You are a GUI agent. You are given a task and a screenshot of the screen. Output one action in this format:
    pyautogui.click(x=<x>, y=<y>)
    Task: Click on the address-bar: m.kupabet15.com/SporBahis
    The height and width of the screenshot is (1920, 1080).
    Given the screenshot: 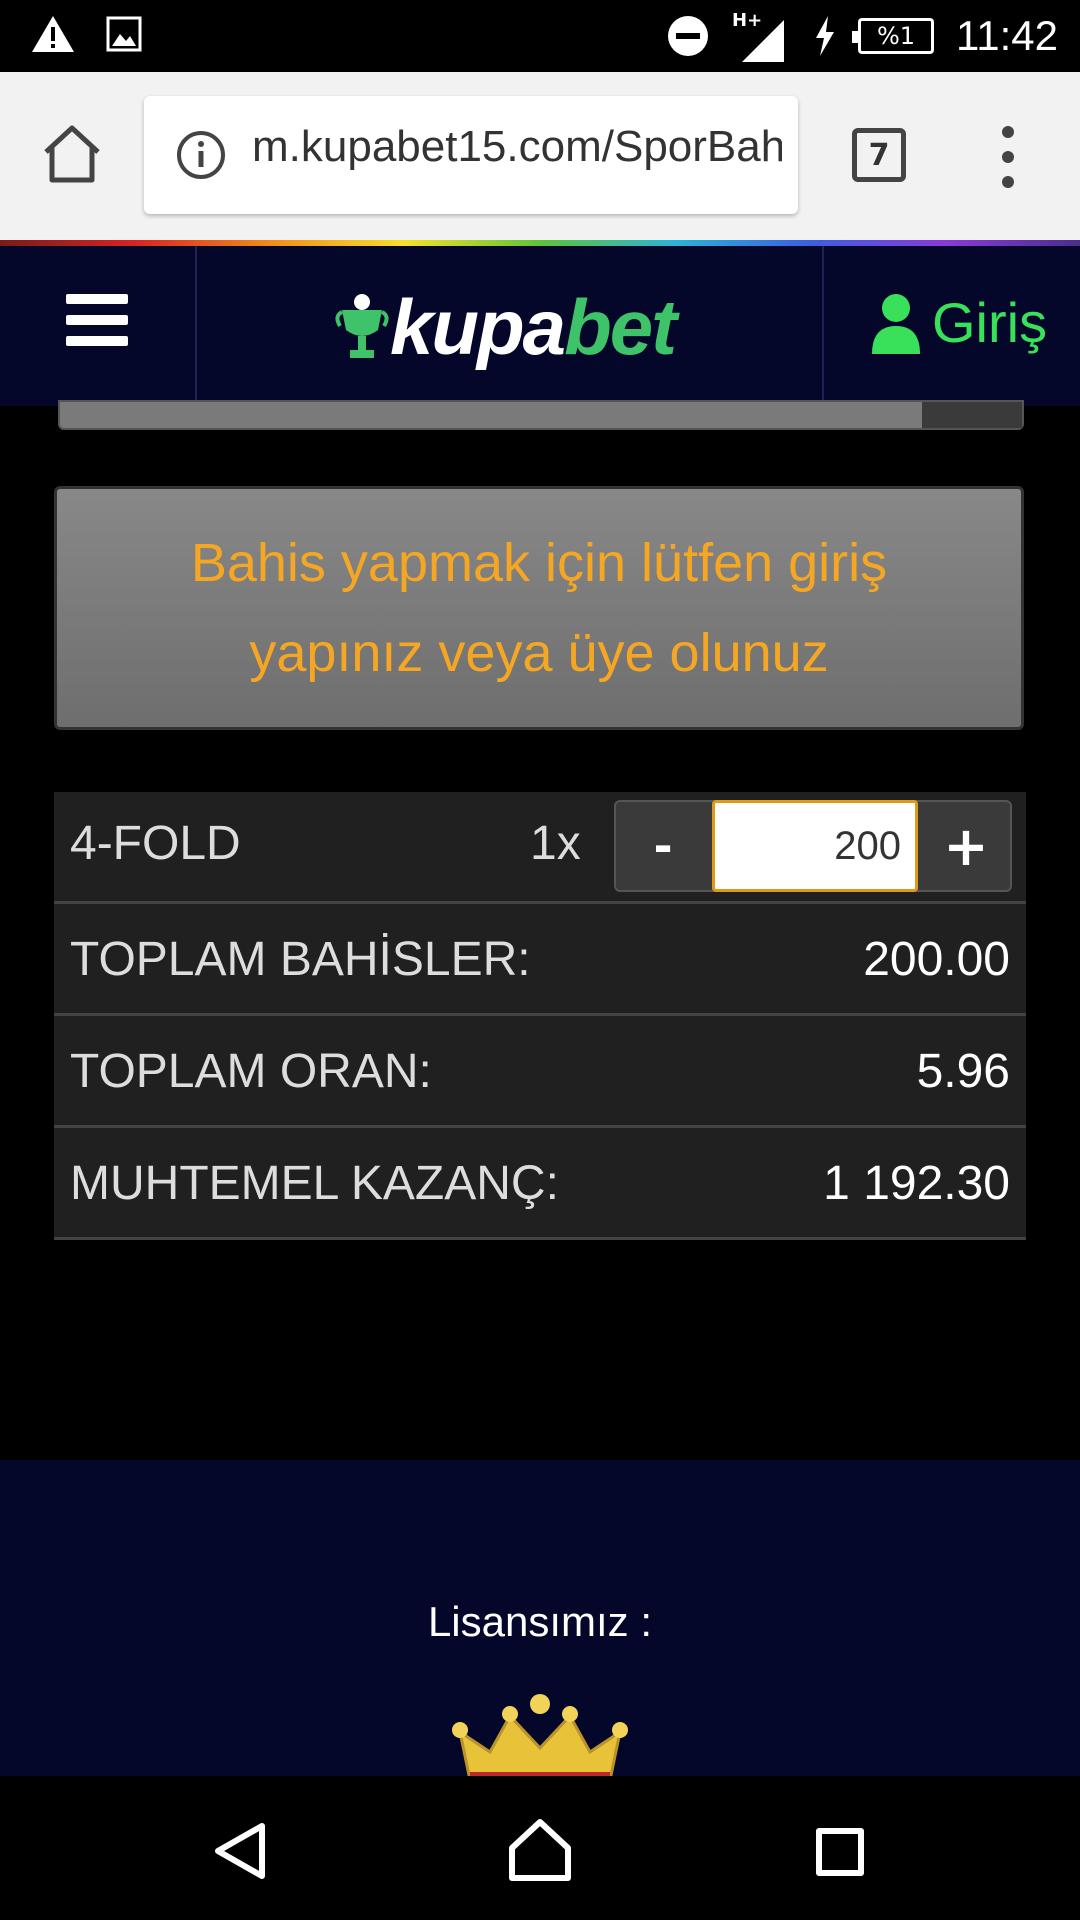 What is the action you would take?
    pyautogui.click(x=471, y=155)
    